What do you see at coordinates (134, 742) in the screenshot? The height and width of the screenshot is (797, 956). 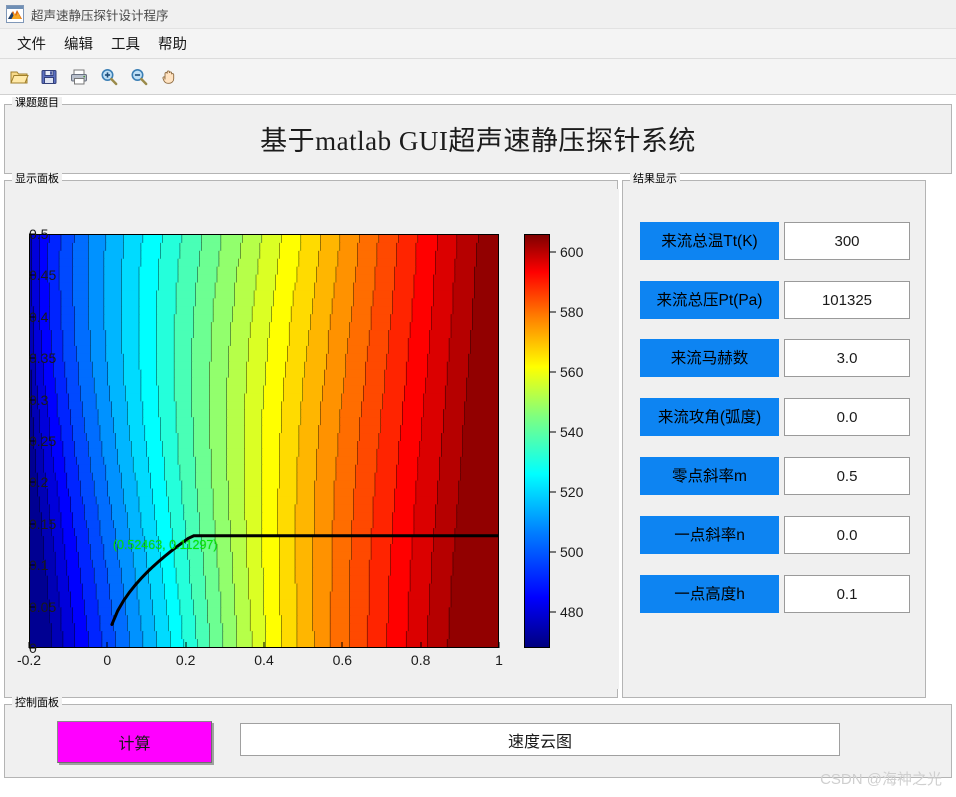 I see `calculate-button: 计算` at bounding box center [134, 742].